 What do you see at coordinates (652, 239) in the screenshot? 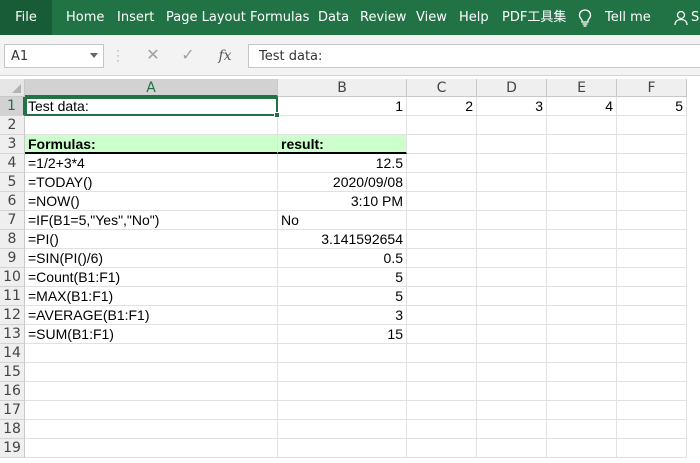
I see `cell-f8` at bounding box center [652, 239].